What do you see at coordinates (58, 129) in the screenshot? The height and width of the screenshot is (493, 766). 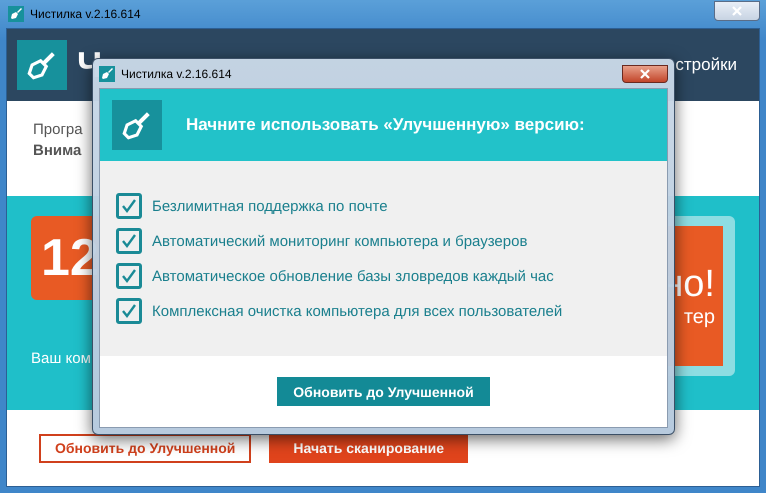 I see `notice-text: Програ` at bounding box center [58, 129].